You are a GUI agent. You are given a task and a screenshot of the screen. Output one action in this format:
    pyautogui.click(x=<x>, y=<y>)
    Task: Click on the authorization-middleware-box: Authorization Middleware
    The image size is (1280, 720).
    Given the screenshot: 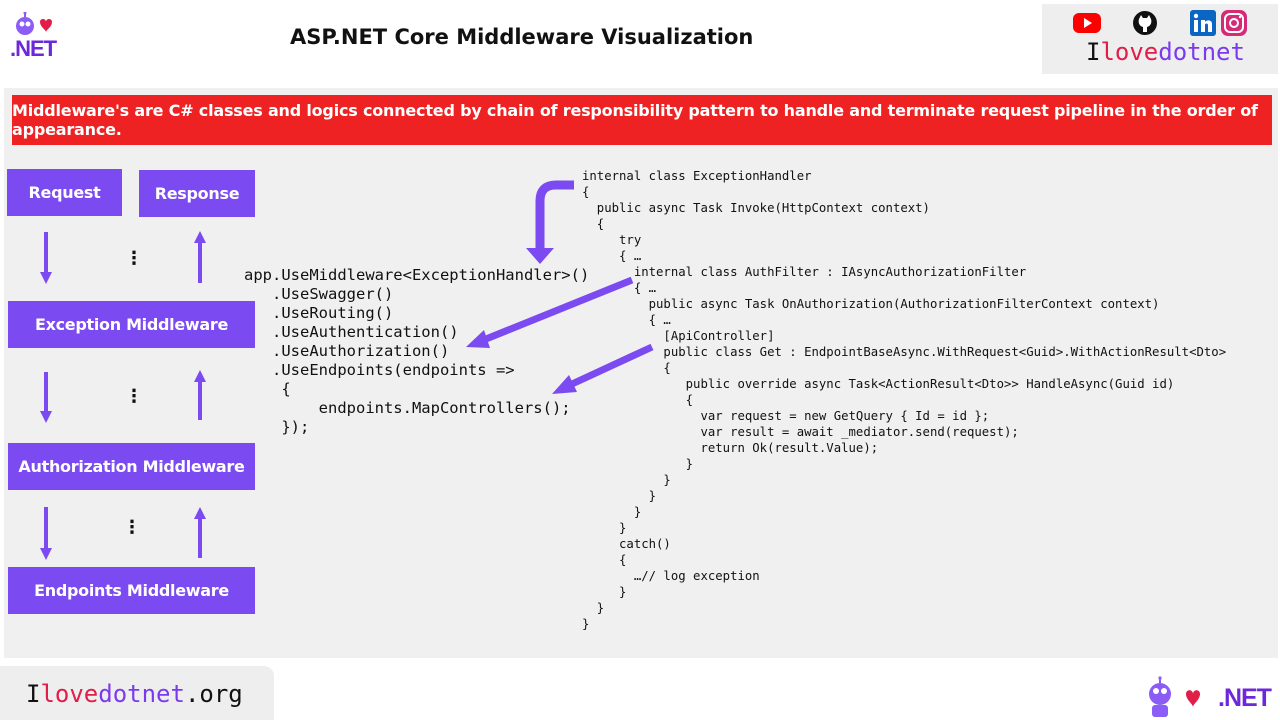 What is the action you would take?
    pyautogui.click(x=131, y=466)
    